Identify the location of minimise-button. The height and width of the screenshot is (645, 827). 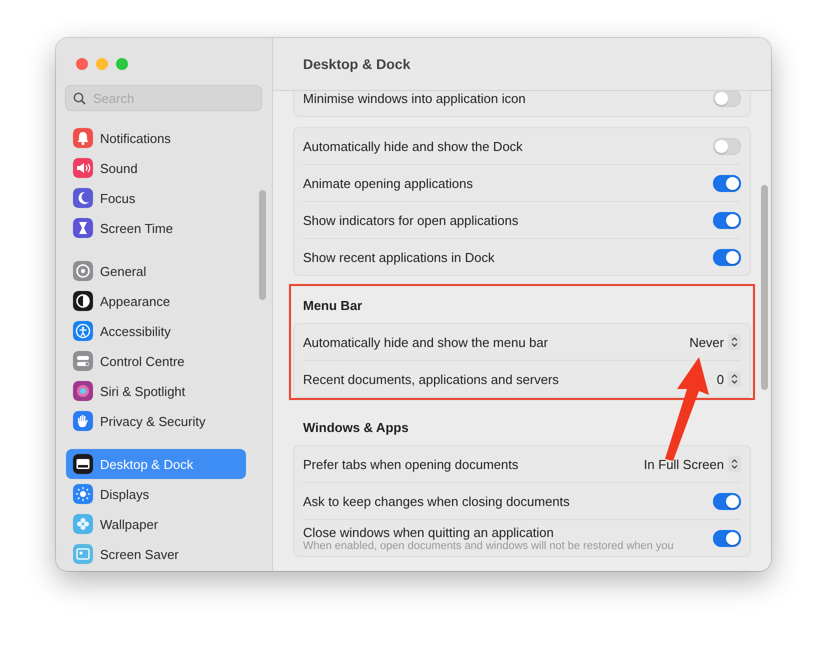
(102, 64).